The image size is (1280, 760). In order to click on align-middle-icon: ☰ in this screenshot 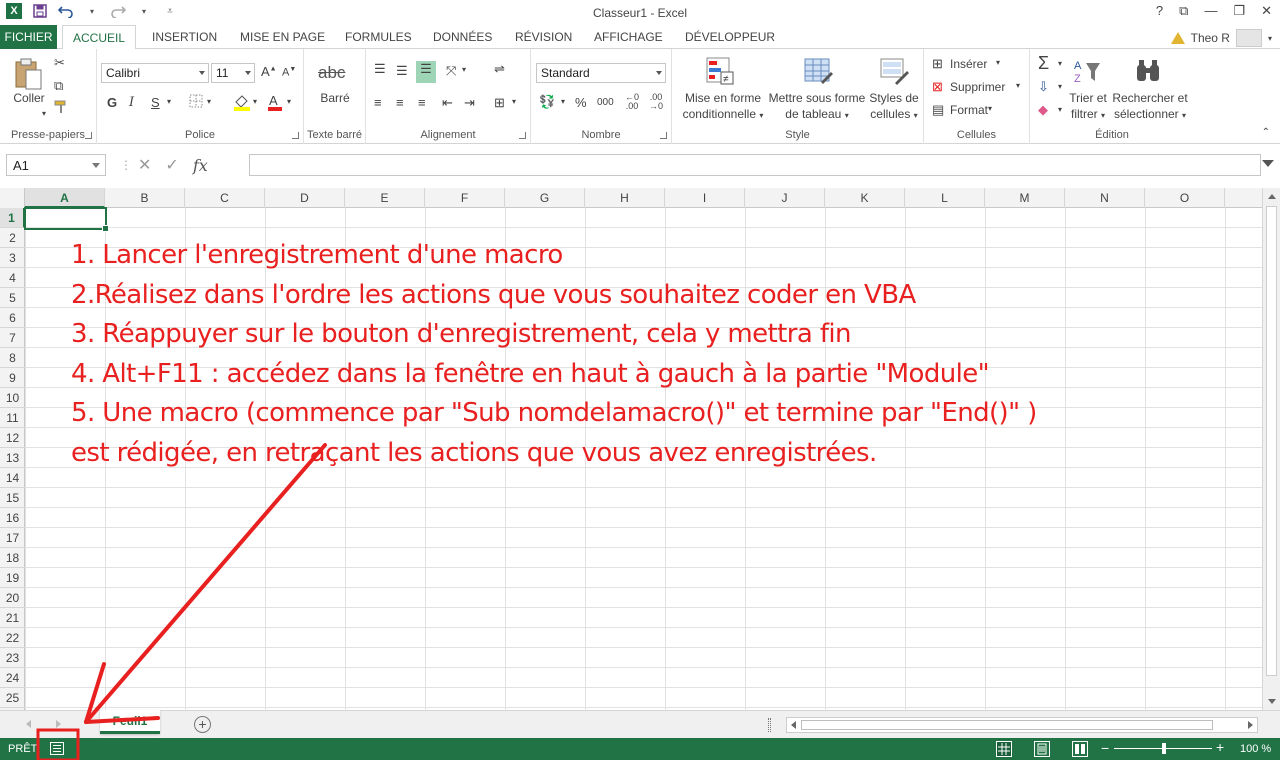, I will do `click(402, 71)`.